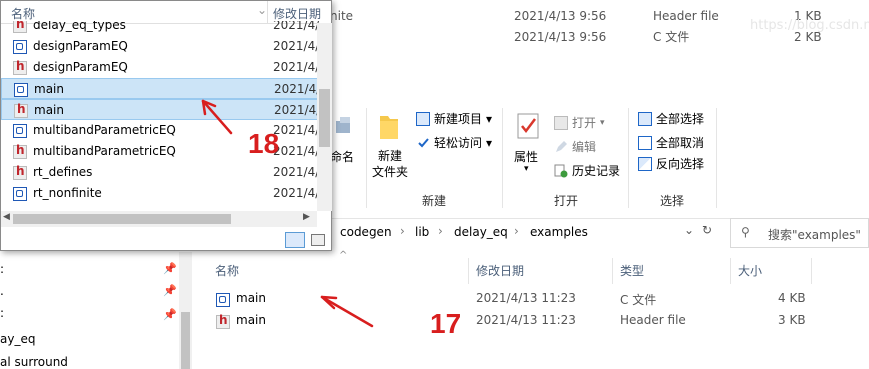  What do you see at coordinates (446, 323) in the screenshot?
I see `annotation-17: 17` at bounding box center [446, 323].